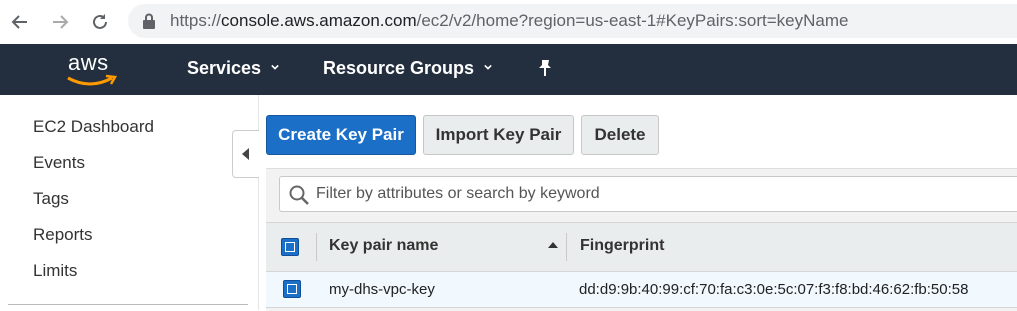 The height and width of the screenshot is (311, 1017). I want to click on aws-logo: aws, so click(92, 70).